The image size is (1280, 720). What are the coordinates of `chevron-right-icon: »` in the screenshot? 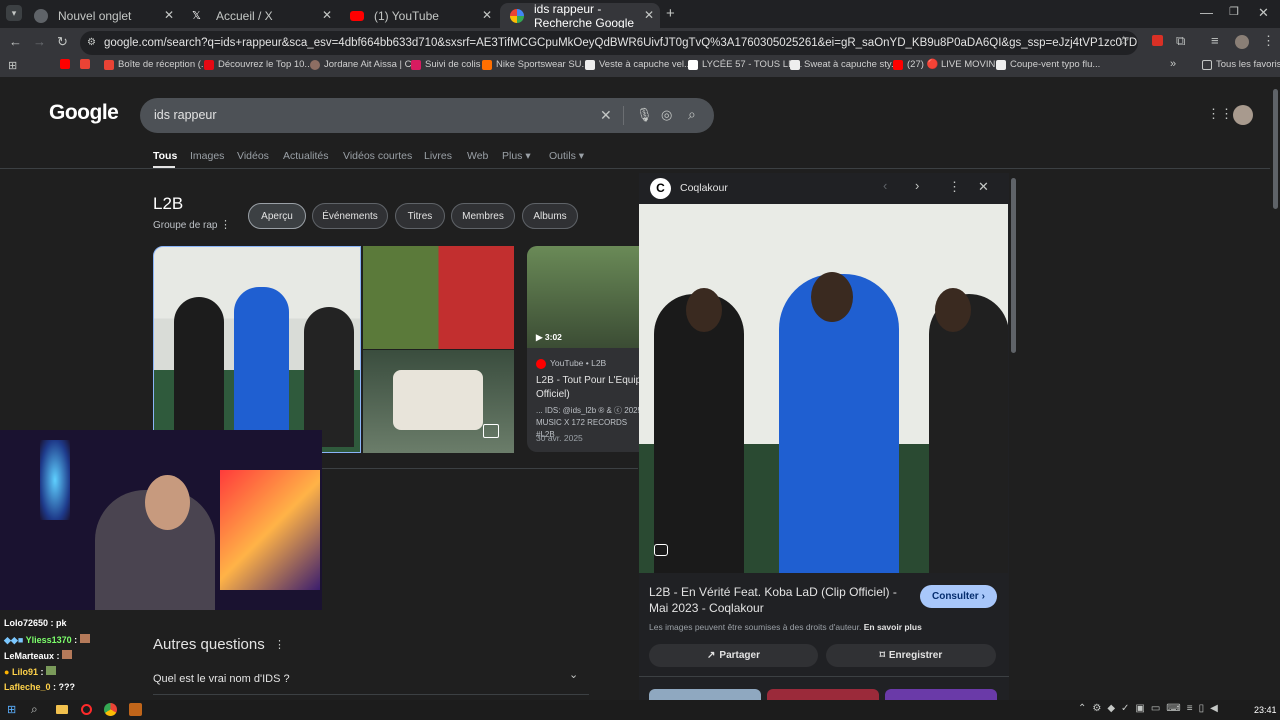 It's located at (1173, 64).